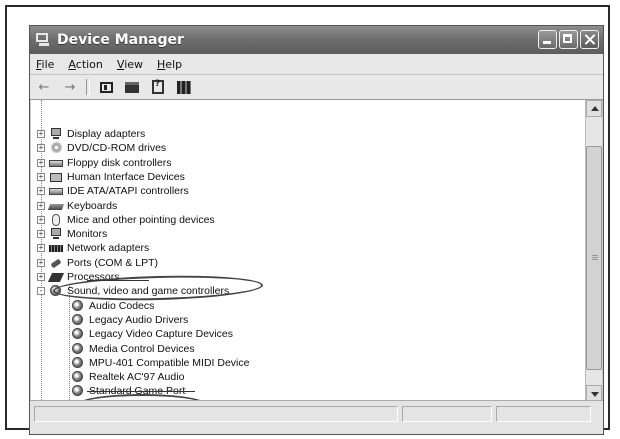  I want to click on disc-icon, so click(56, 148).